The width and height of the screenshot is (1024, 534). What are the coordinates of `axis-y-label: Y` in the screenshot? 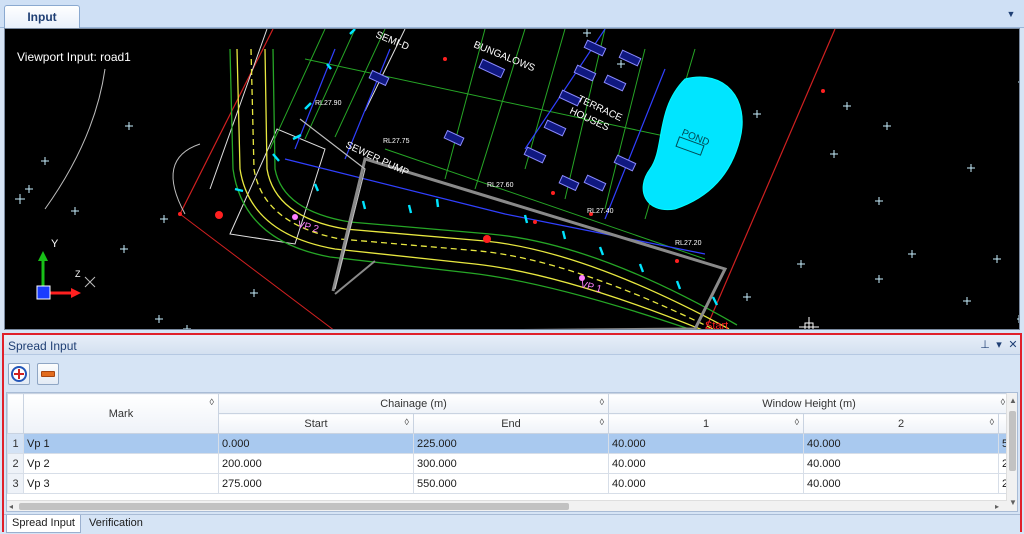 It's located at (55, 244).